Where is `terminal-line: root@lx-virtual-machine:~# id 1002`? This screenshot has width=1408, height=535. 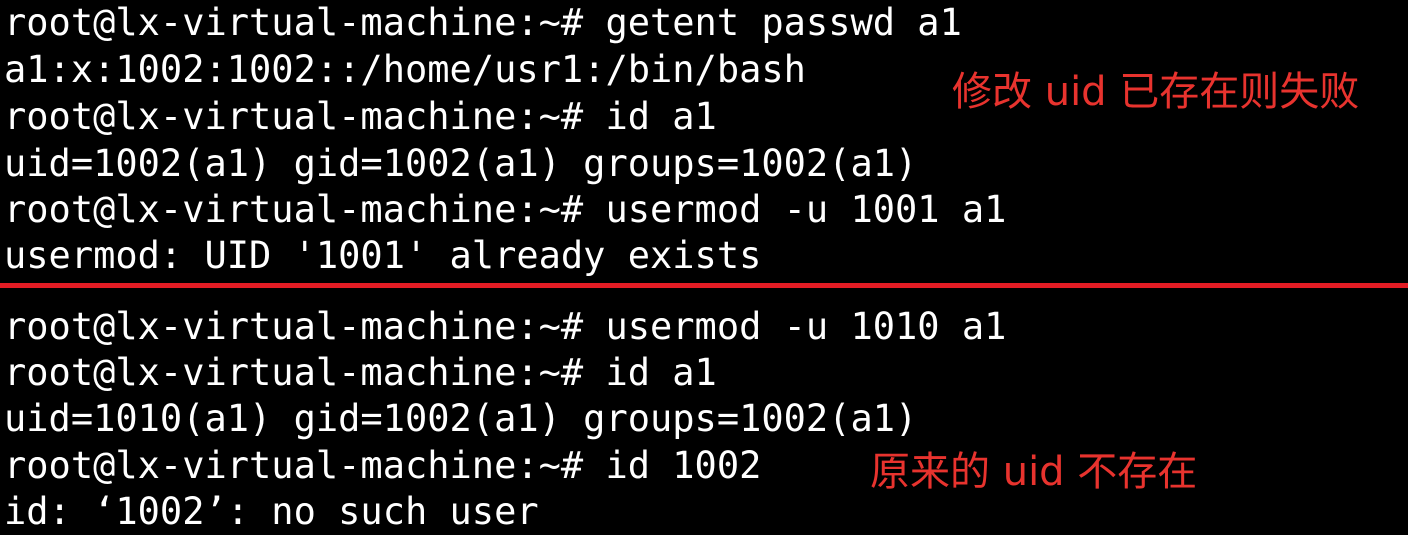 terminal-line: root@lx-virtual-machine:~# id 1002 is located at coordinates (383, 465).